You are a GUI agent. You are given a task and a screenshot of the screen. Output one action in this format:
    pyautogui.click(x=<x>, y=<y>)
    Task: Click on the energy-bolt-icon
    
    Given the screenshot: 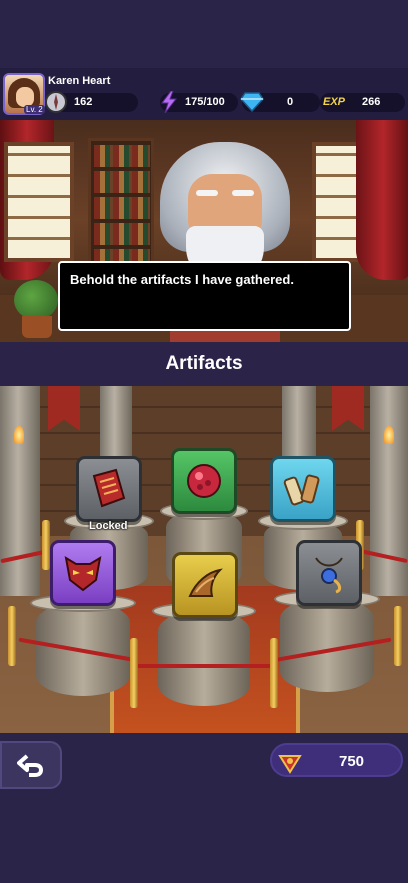 What is the action you would take?
    pyautogui.click(x=169, y=102)
    